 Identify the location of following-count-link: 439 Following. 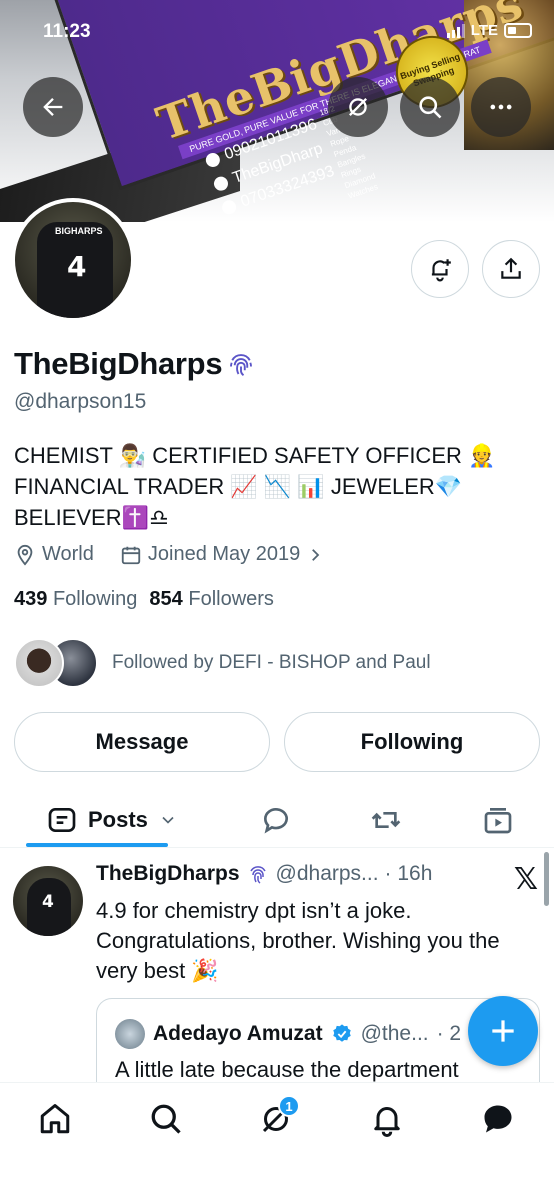
(75, 599).